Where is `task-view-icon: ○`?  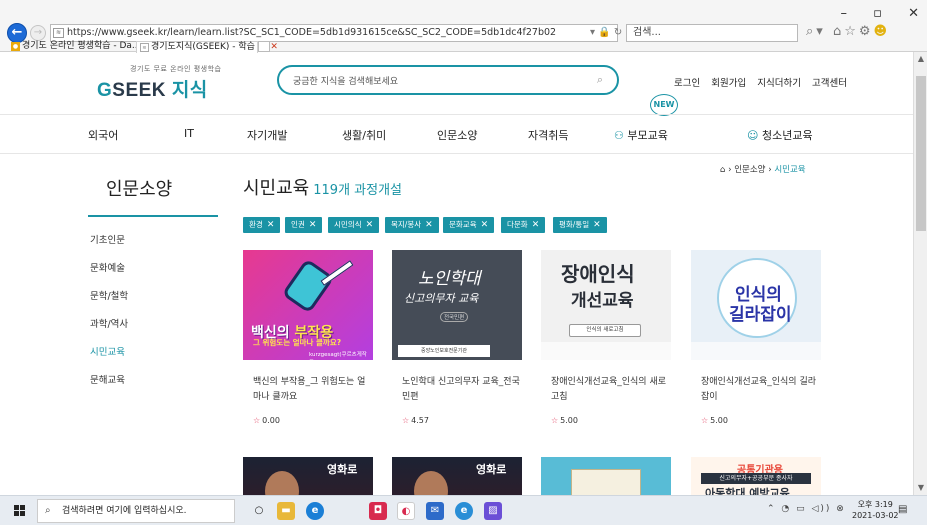
task-view-icon: ○ is located at coordinates (259, 511).